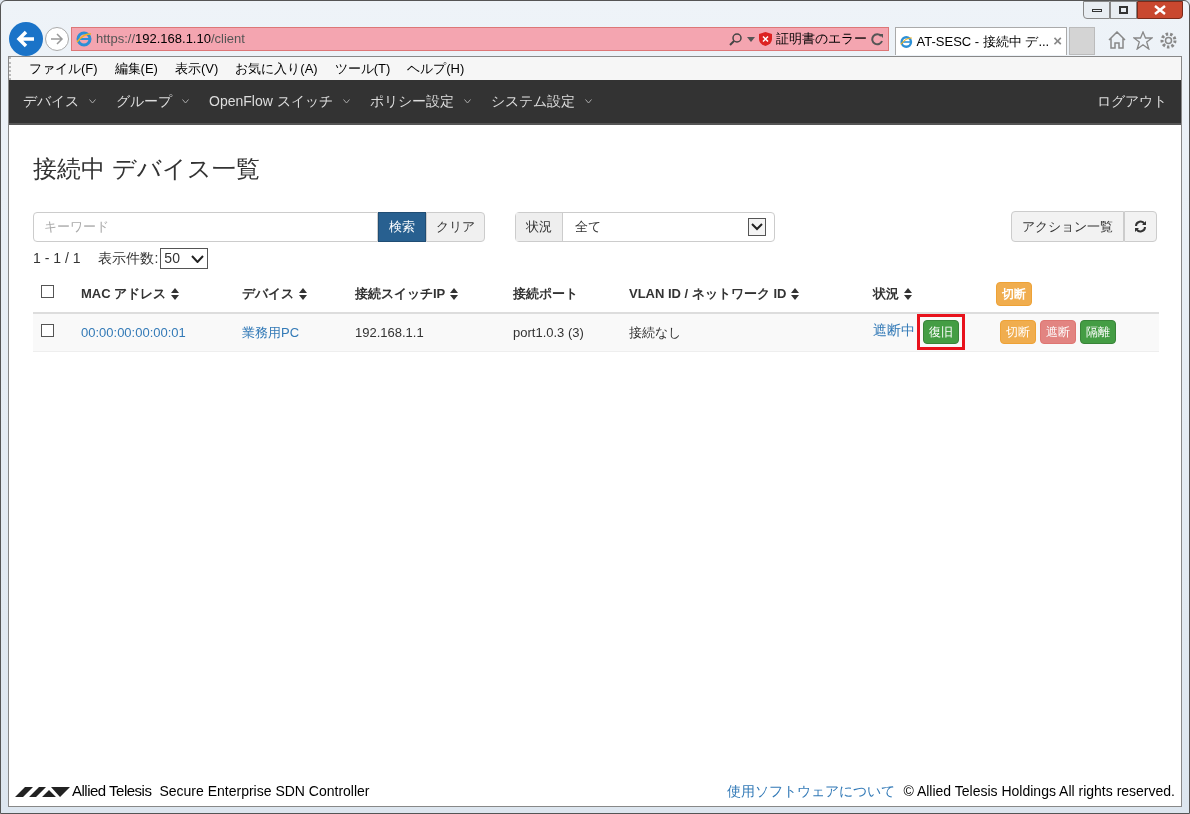  Describe the element at coordinates (51, 101) in the screenshot. I see `nav-menu-label: デバイス` at that location.